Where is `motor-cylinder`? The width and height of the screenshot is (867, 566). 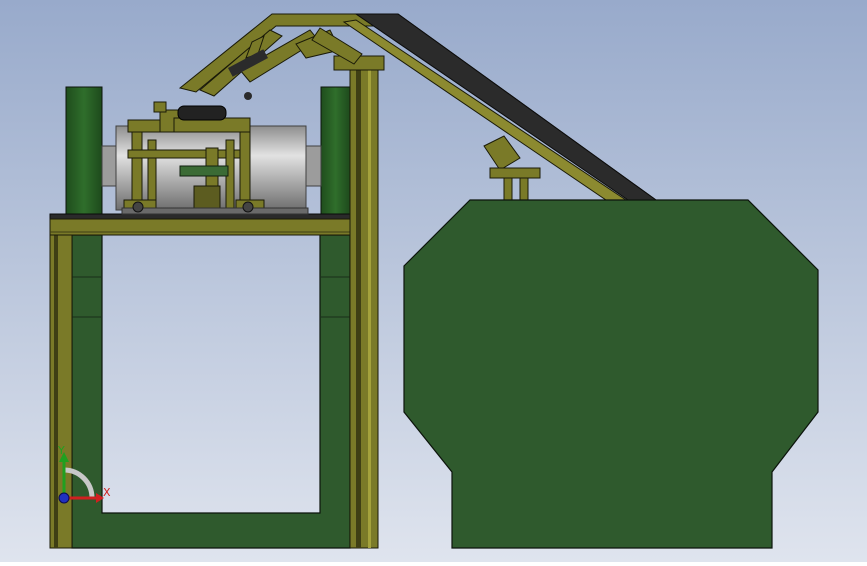
motor-cylinder is located at coordinates (202, 113).